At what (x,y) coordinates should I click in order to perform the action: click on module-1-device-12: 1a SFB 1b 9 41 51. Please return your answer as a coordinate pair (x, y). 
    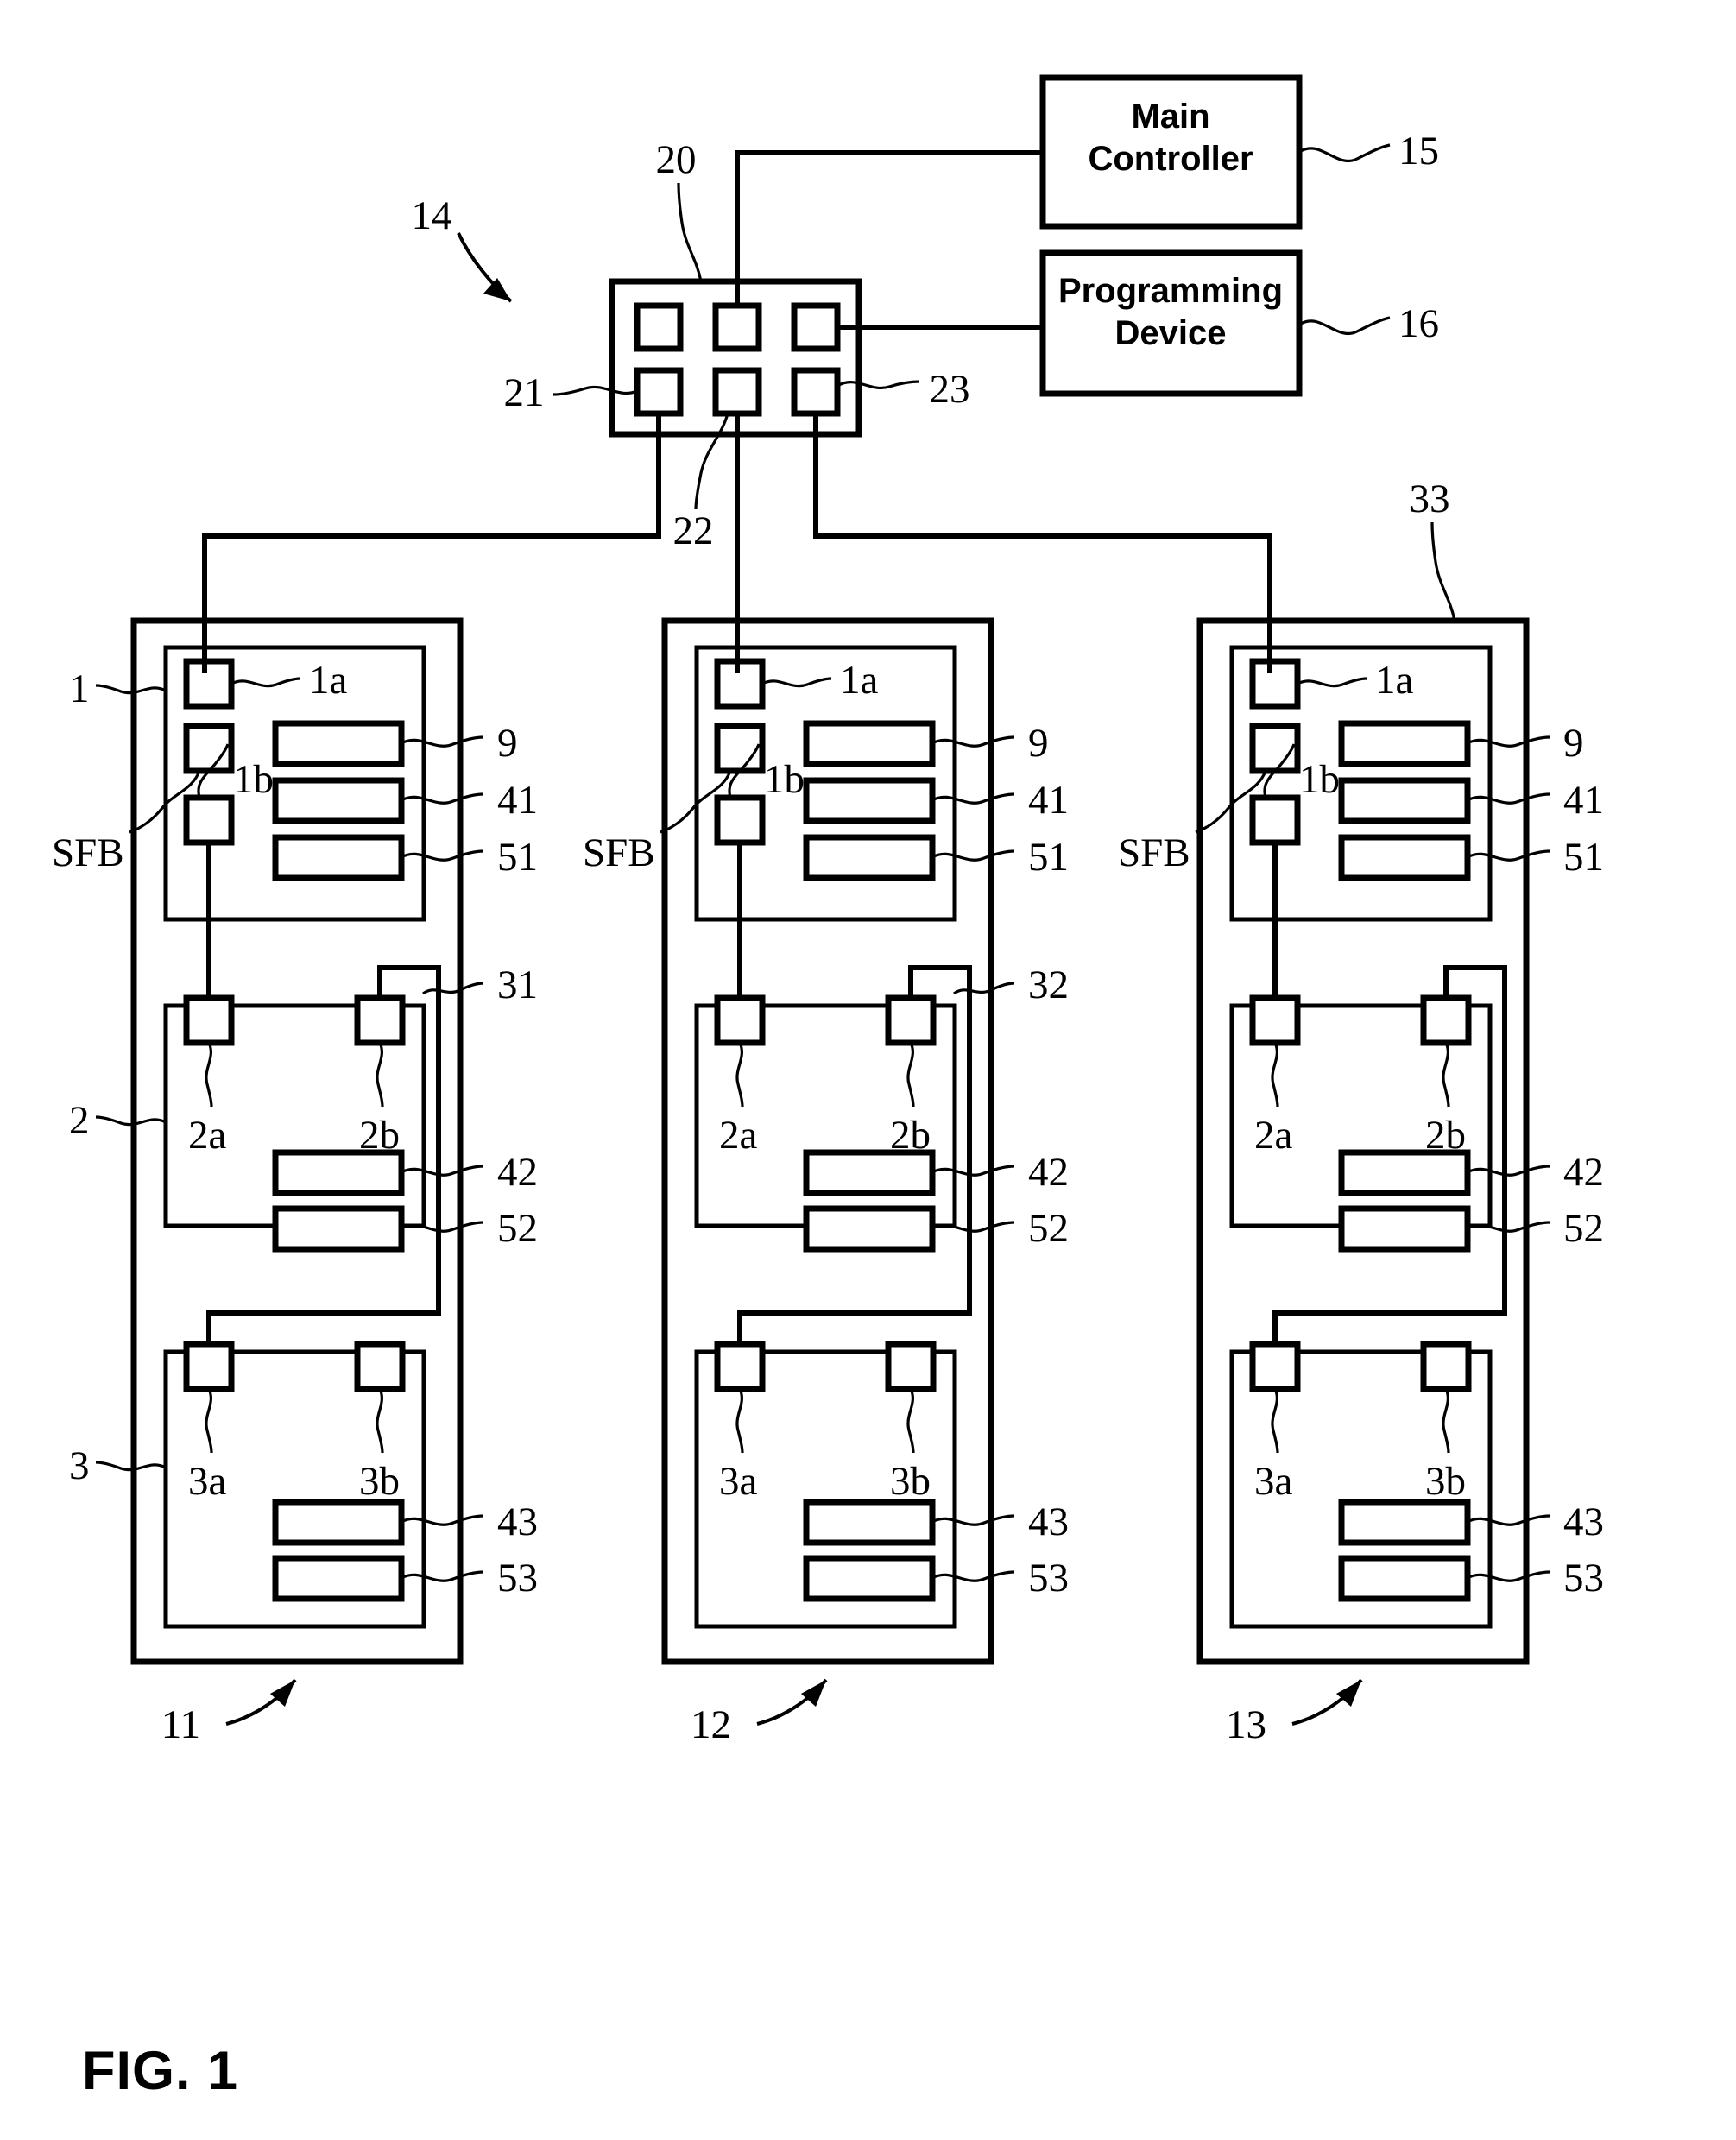
    Looking at the image, I should click on (826, 783).